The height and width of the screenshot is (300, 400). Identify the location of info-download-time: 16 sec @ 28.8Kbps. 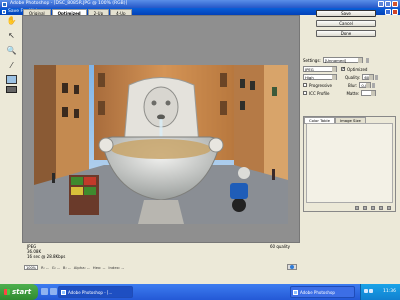
(46, 256).